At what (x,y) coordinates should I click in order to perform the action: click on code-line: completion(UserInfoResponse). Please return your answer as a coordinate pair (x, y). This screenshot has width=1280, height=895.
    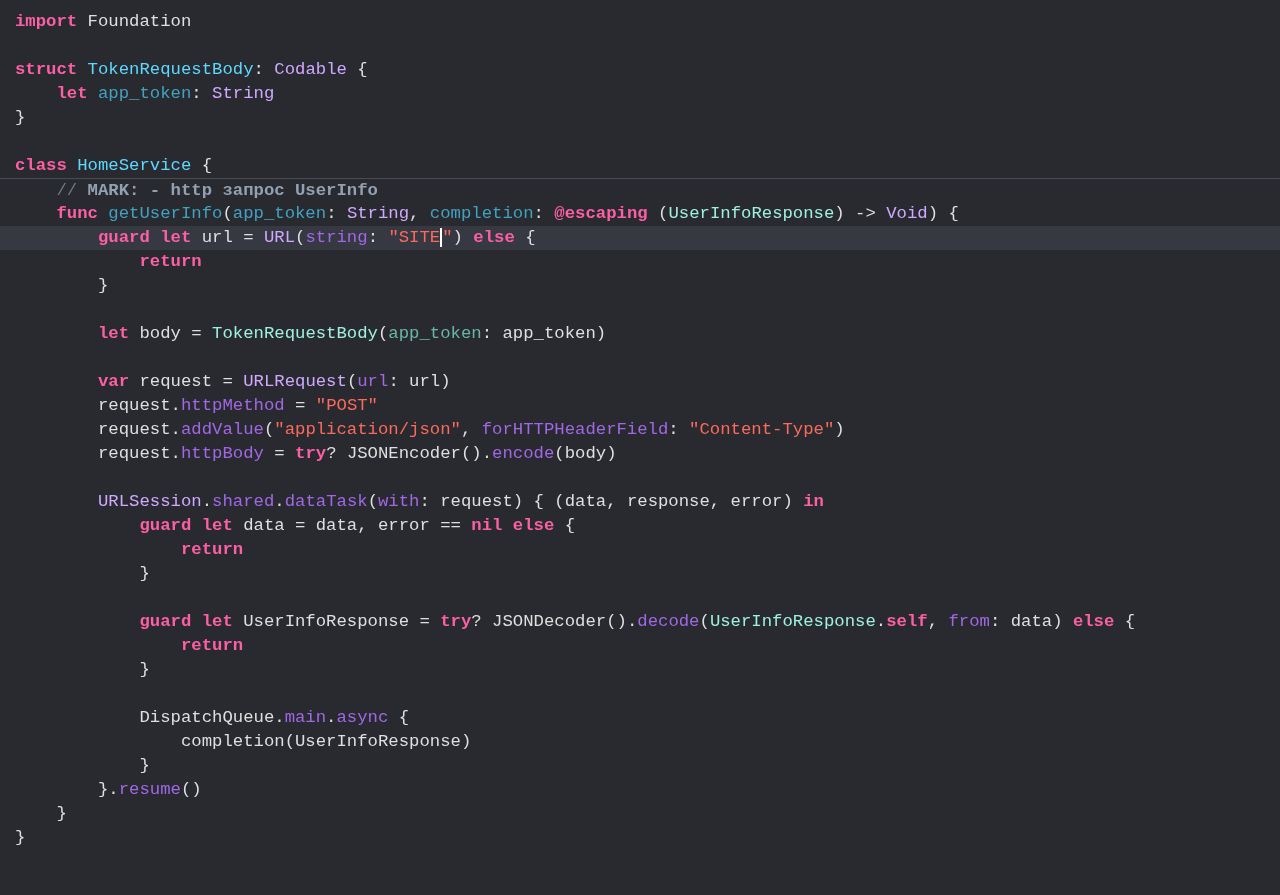
    Looking at the image, I should click on (326, 742).